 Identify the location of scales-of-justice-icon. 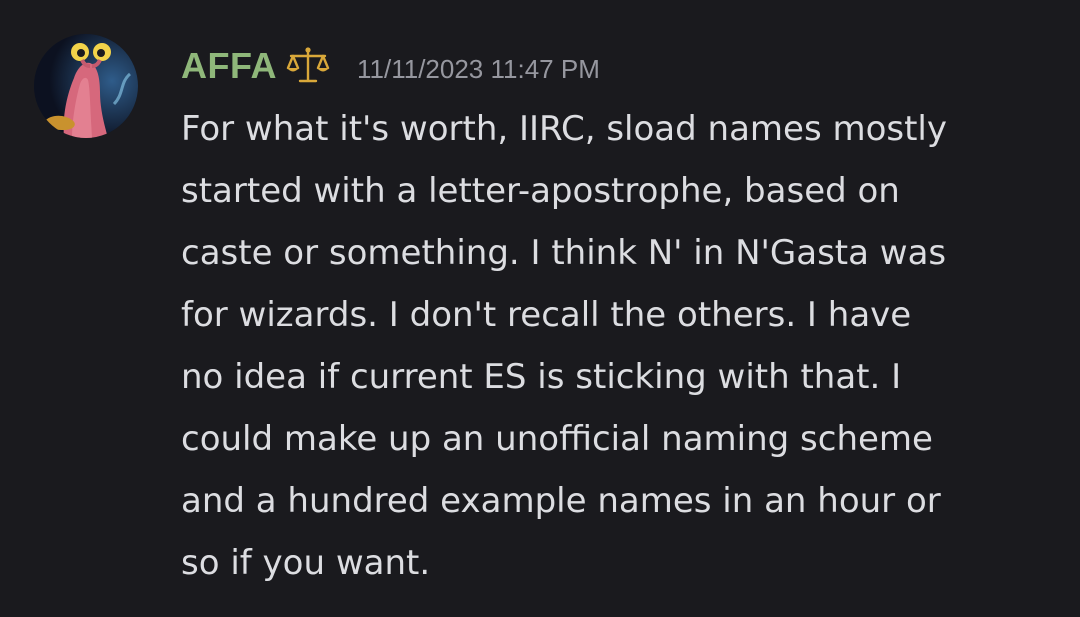
(308, 66).